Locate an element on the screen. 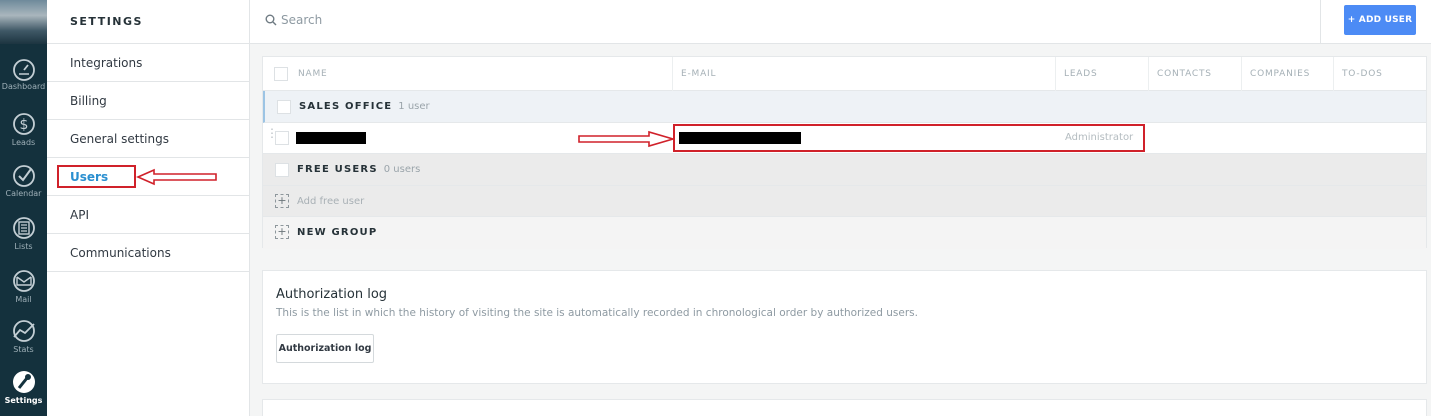  nav-calendar-label: Calendar is located at coordinates (23, 193).